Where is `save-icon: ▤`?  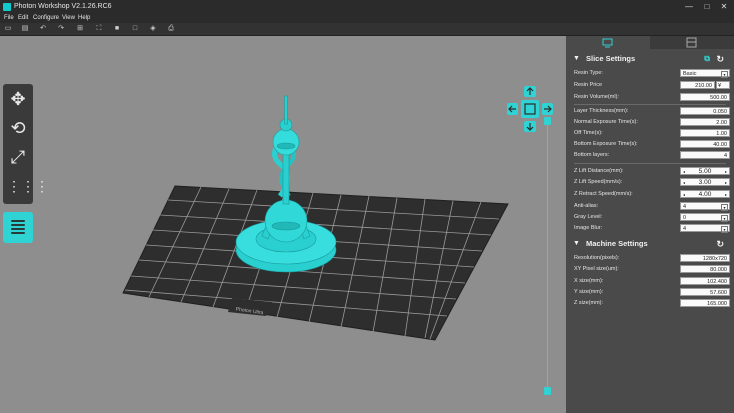 save-icon: ▤ is located at coordinates (25, 29).